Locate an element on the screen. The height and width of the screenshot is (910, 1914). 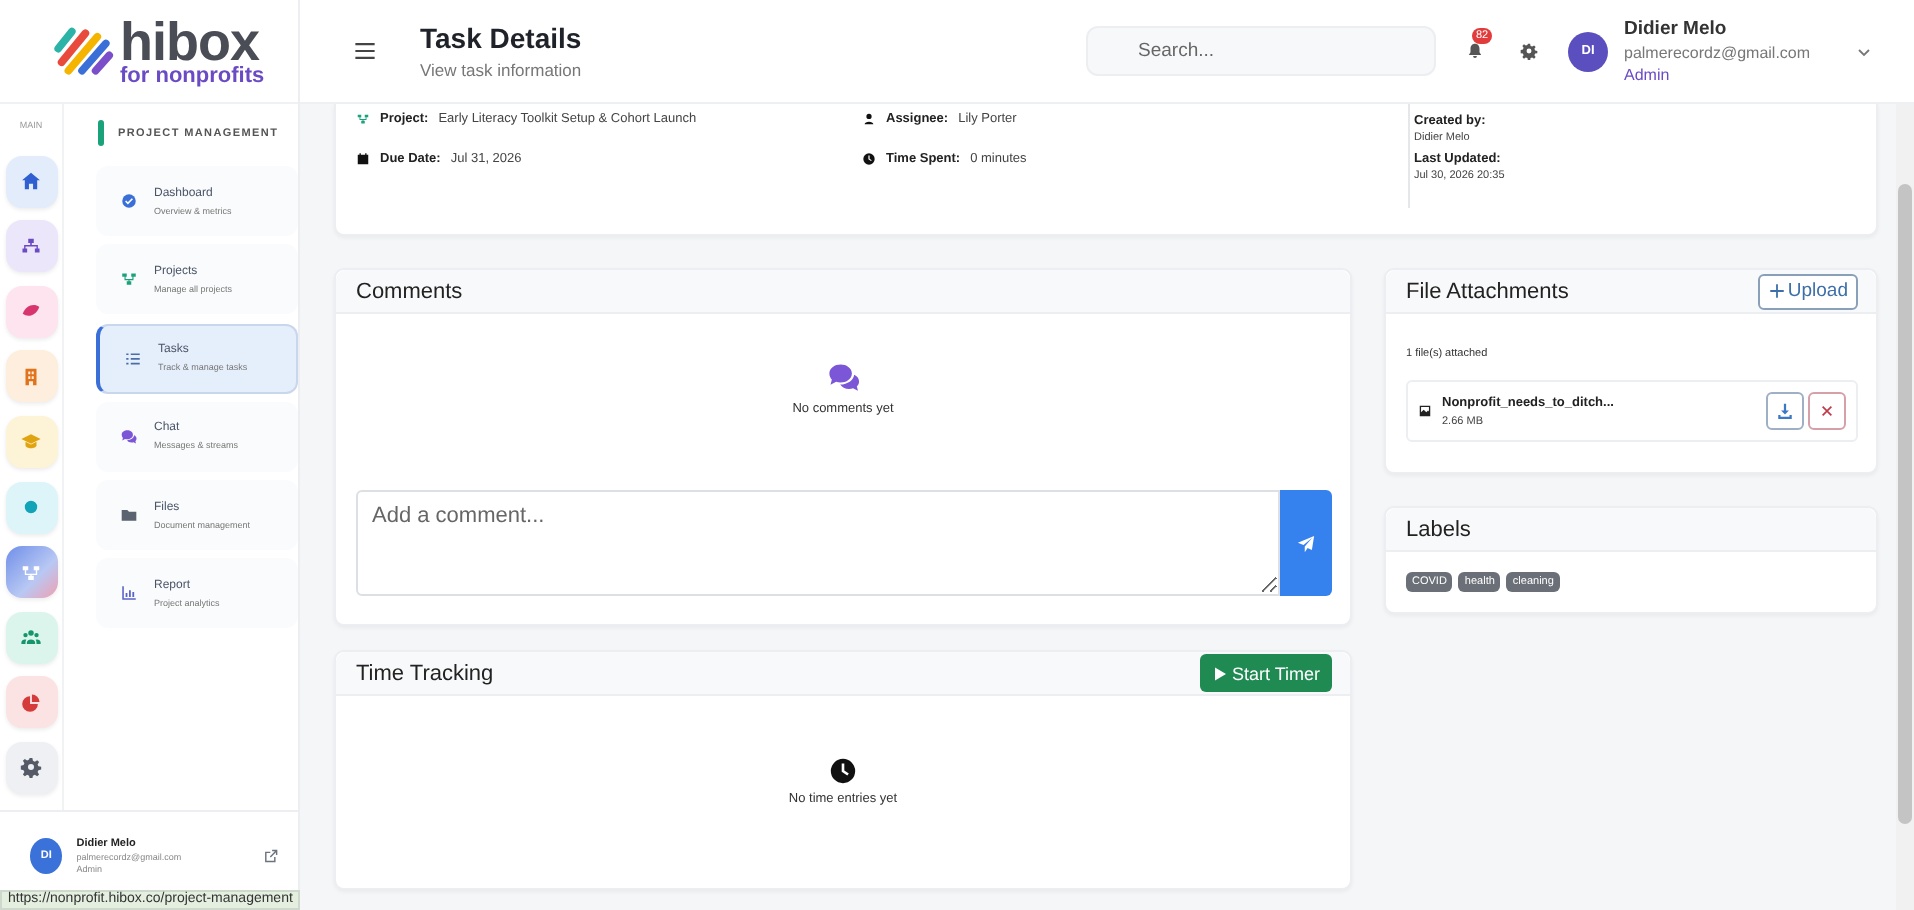
page-subtitle: View task information is located at coordinates (502, 70).